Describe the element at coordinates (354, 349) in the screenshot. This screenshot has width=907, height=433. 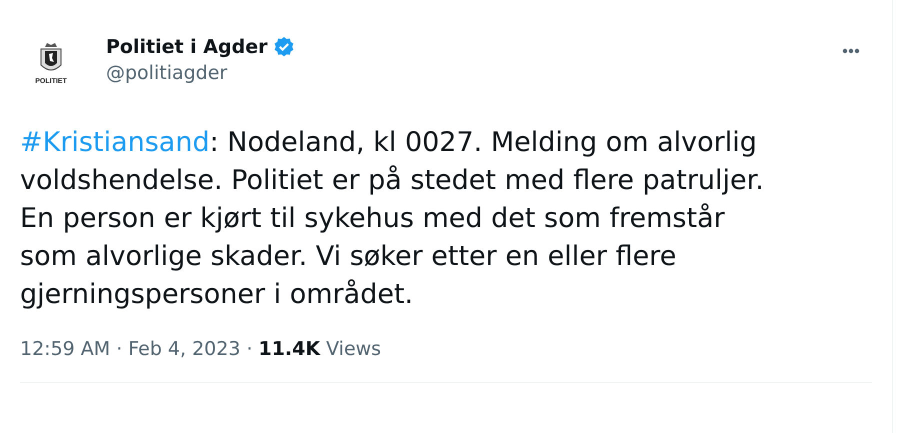
I see `views-label: Views` at that location.